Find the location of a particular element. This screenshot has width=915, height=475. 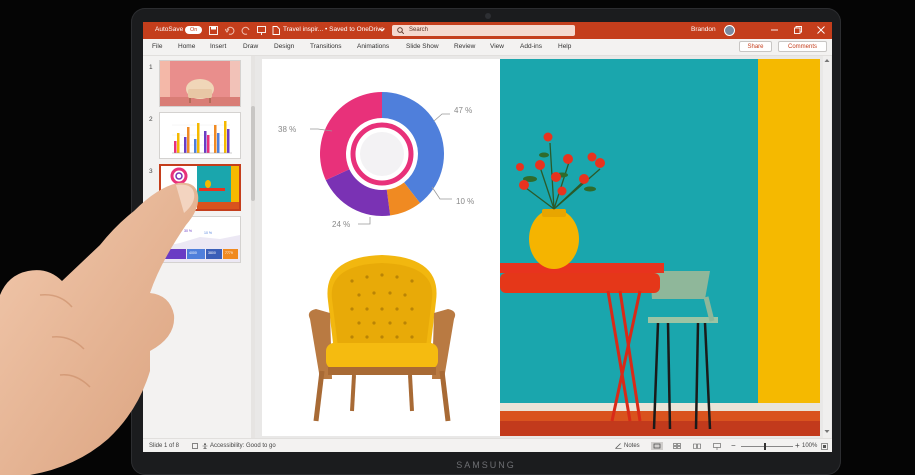

thumbnail-number: 2 is located at coordinates (151, 119).